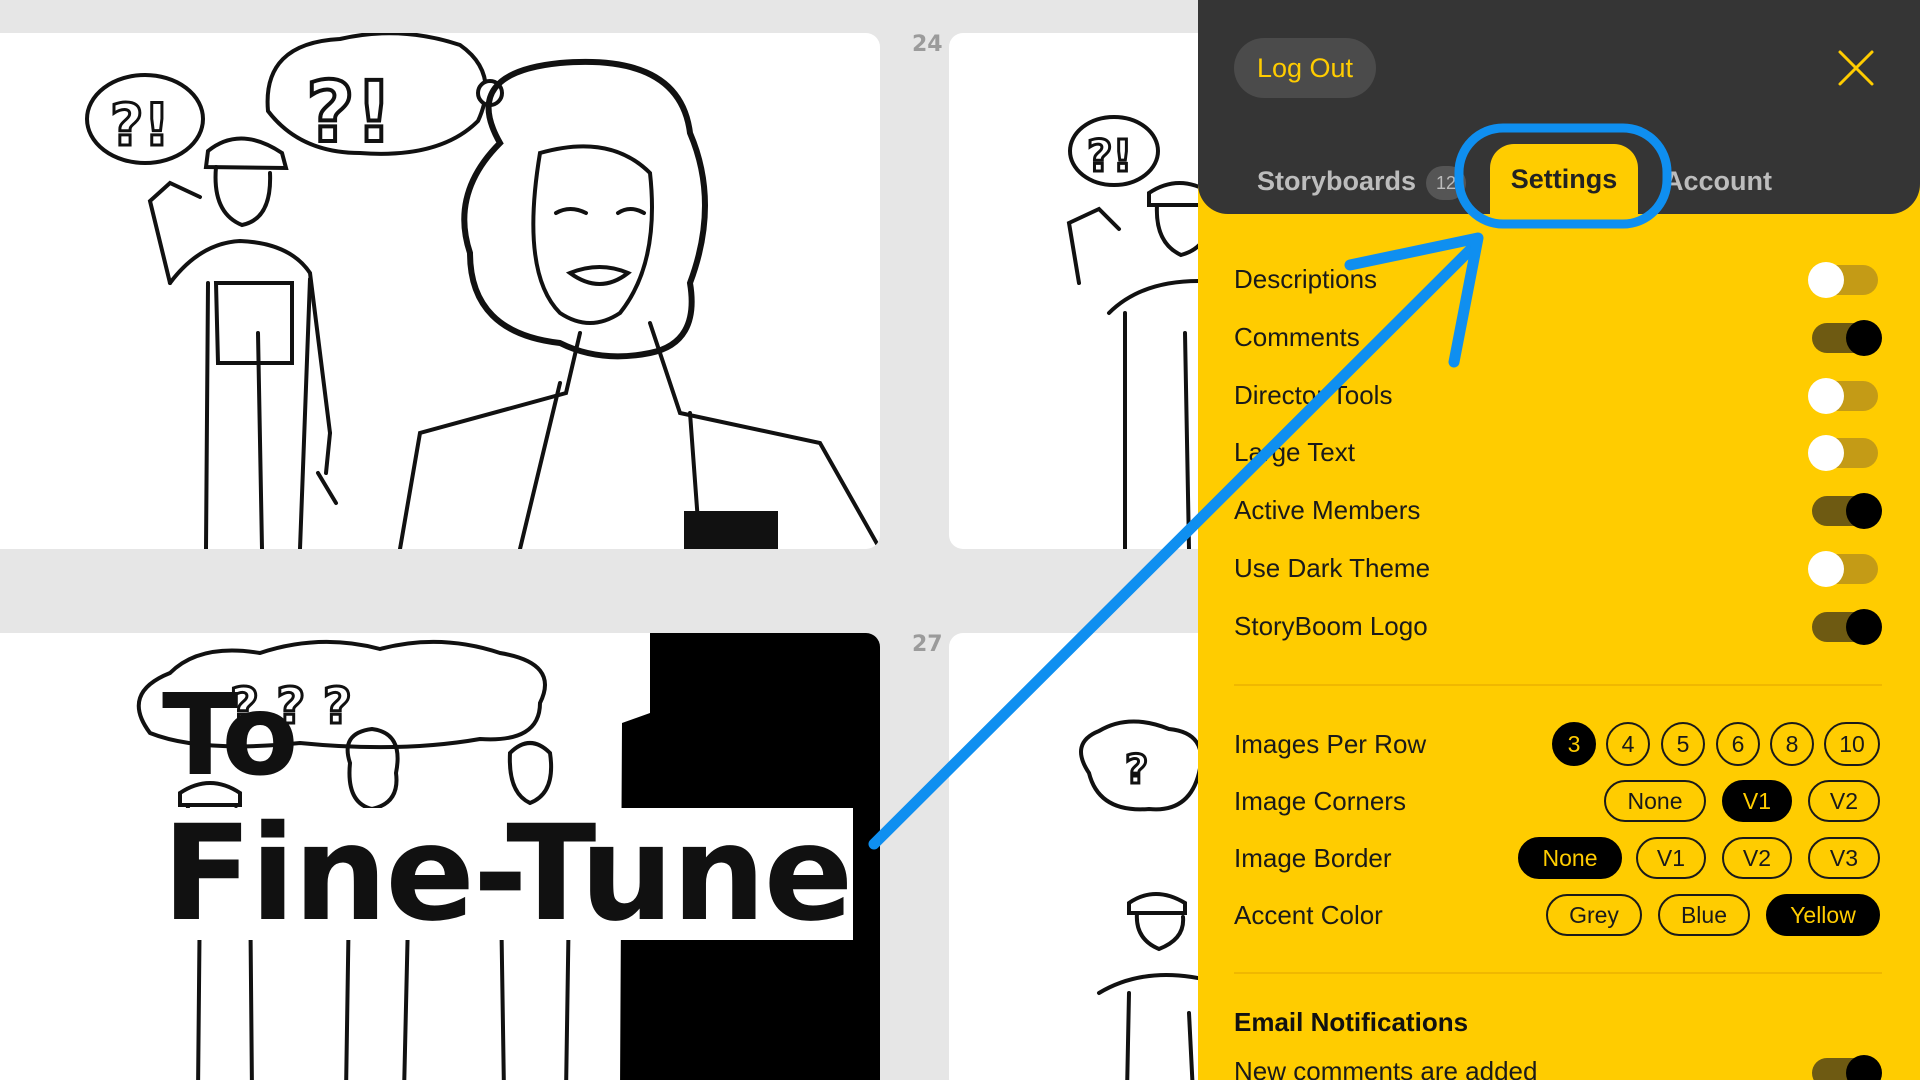  Describe the element at coordinates (1330, 744) in the screenshot. I see `images-per-row-label: Images Per Row` at that location.